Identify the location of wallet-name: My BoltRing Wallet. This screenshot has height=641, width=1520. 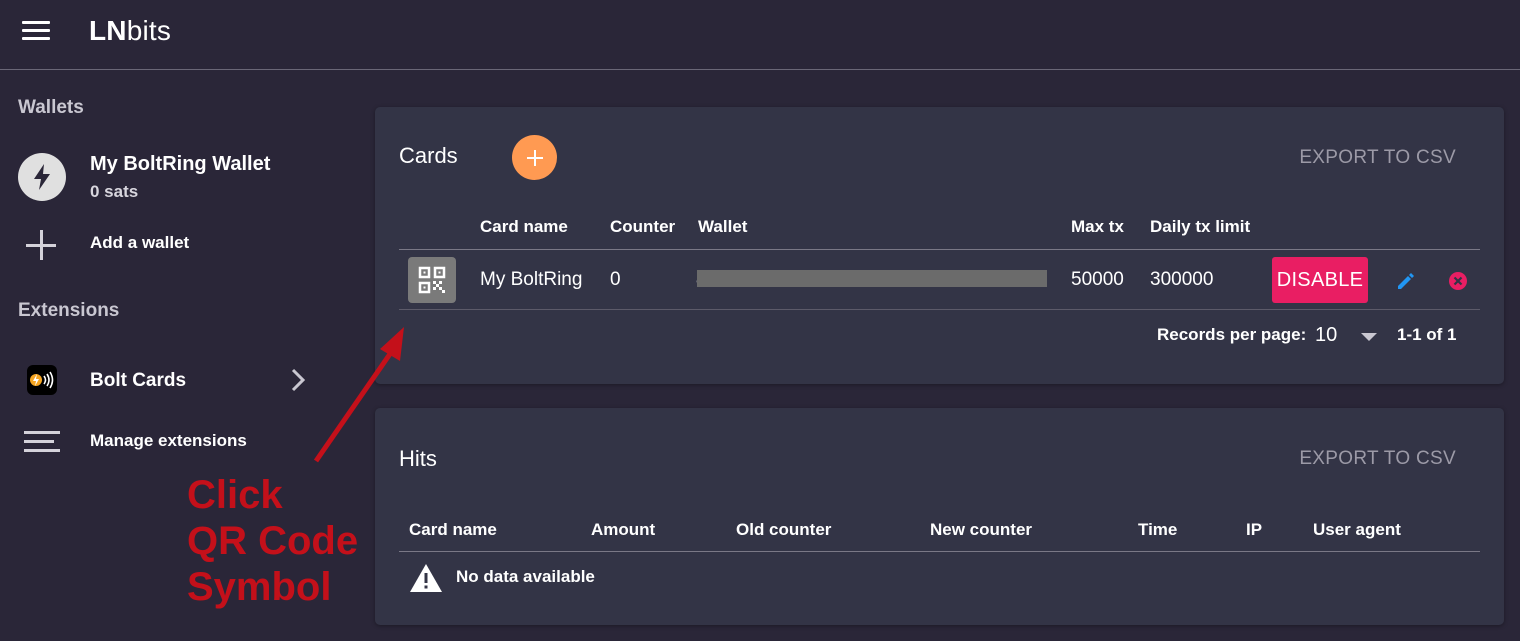
(180, 164).